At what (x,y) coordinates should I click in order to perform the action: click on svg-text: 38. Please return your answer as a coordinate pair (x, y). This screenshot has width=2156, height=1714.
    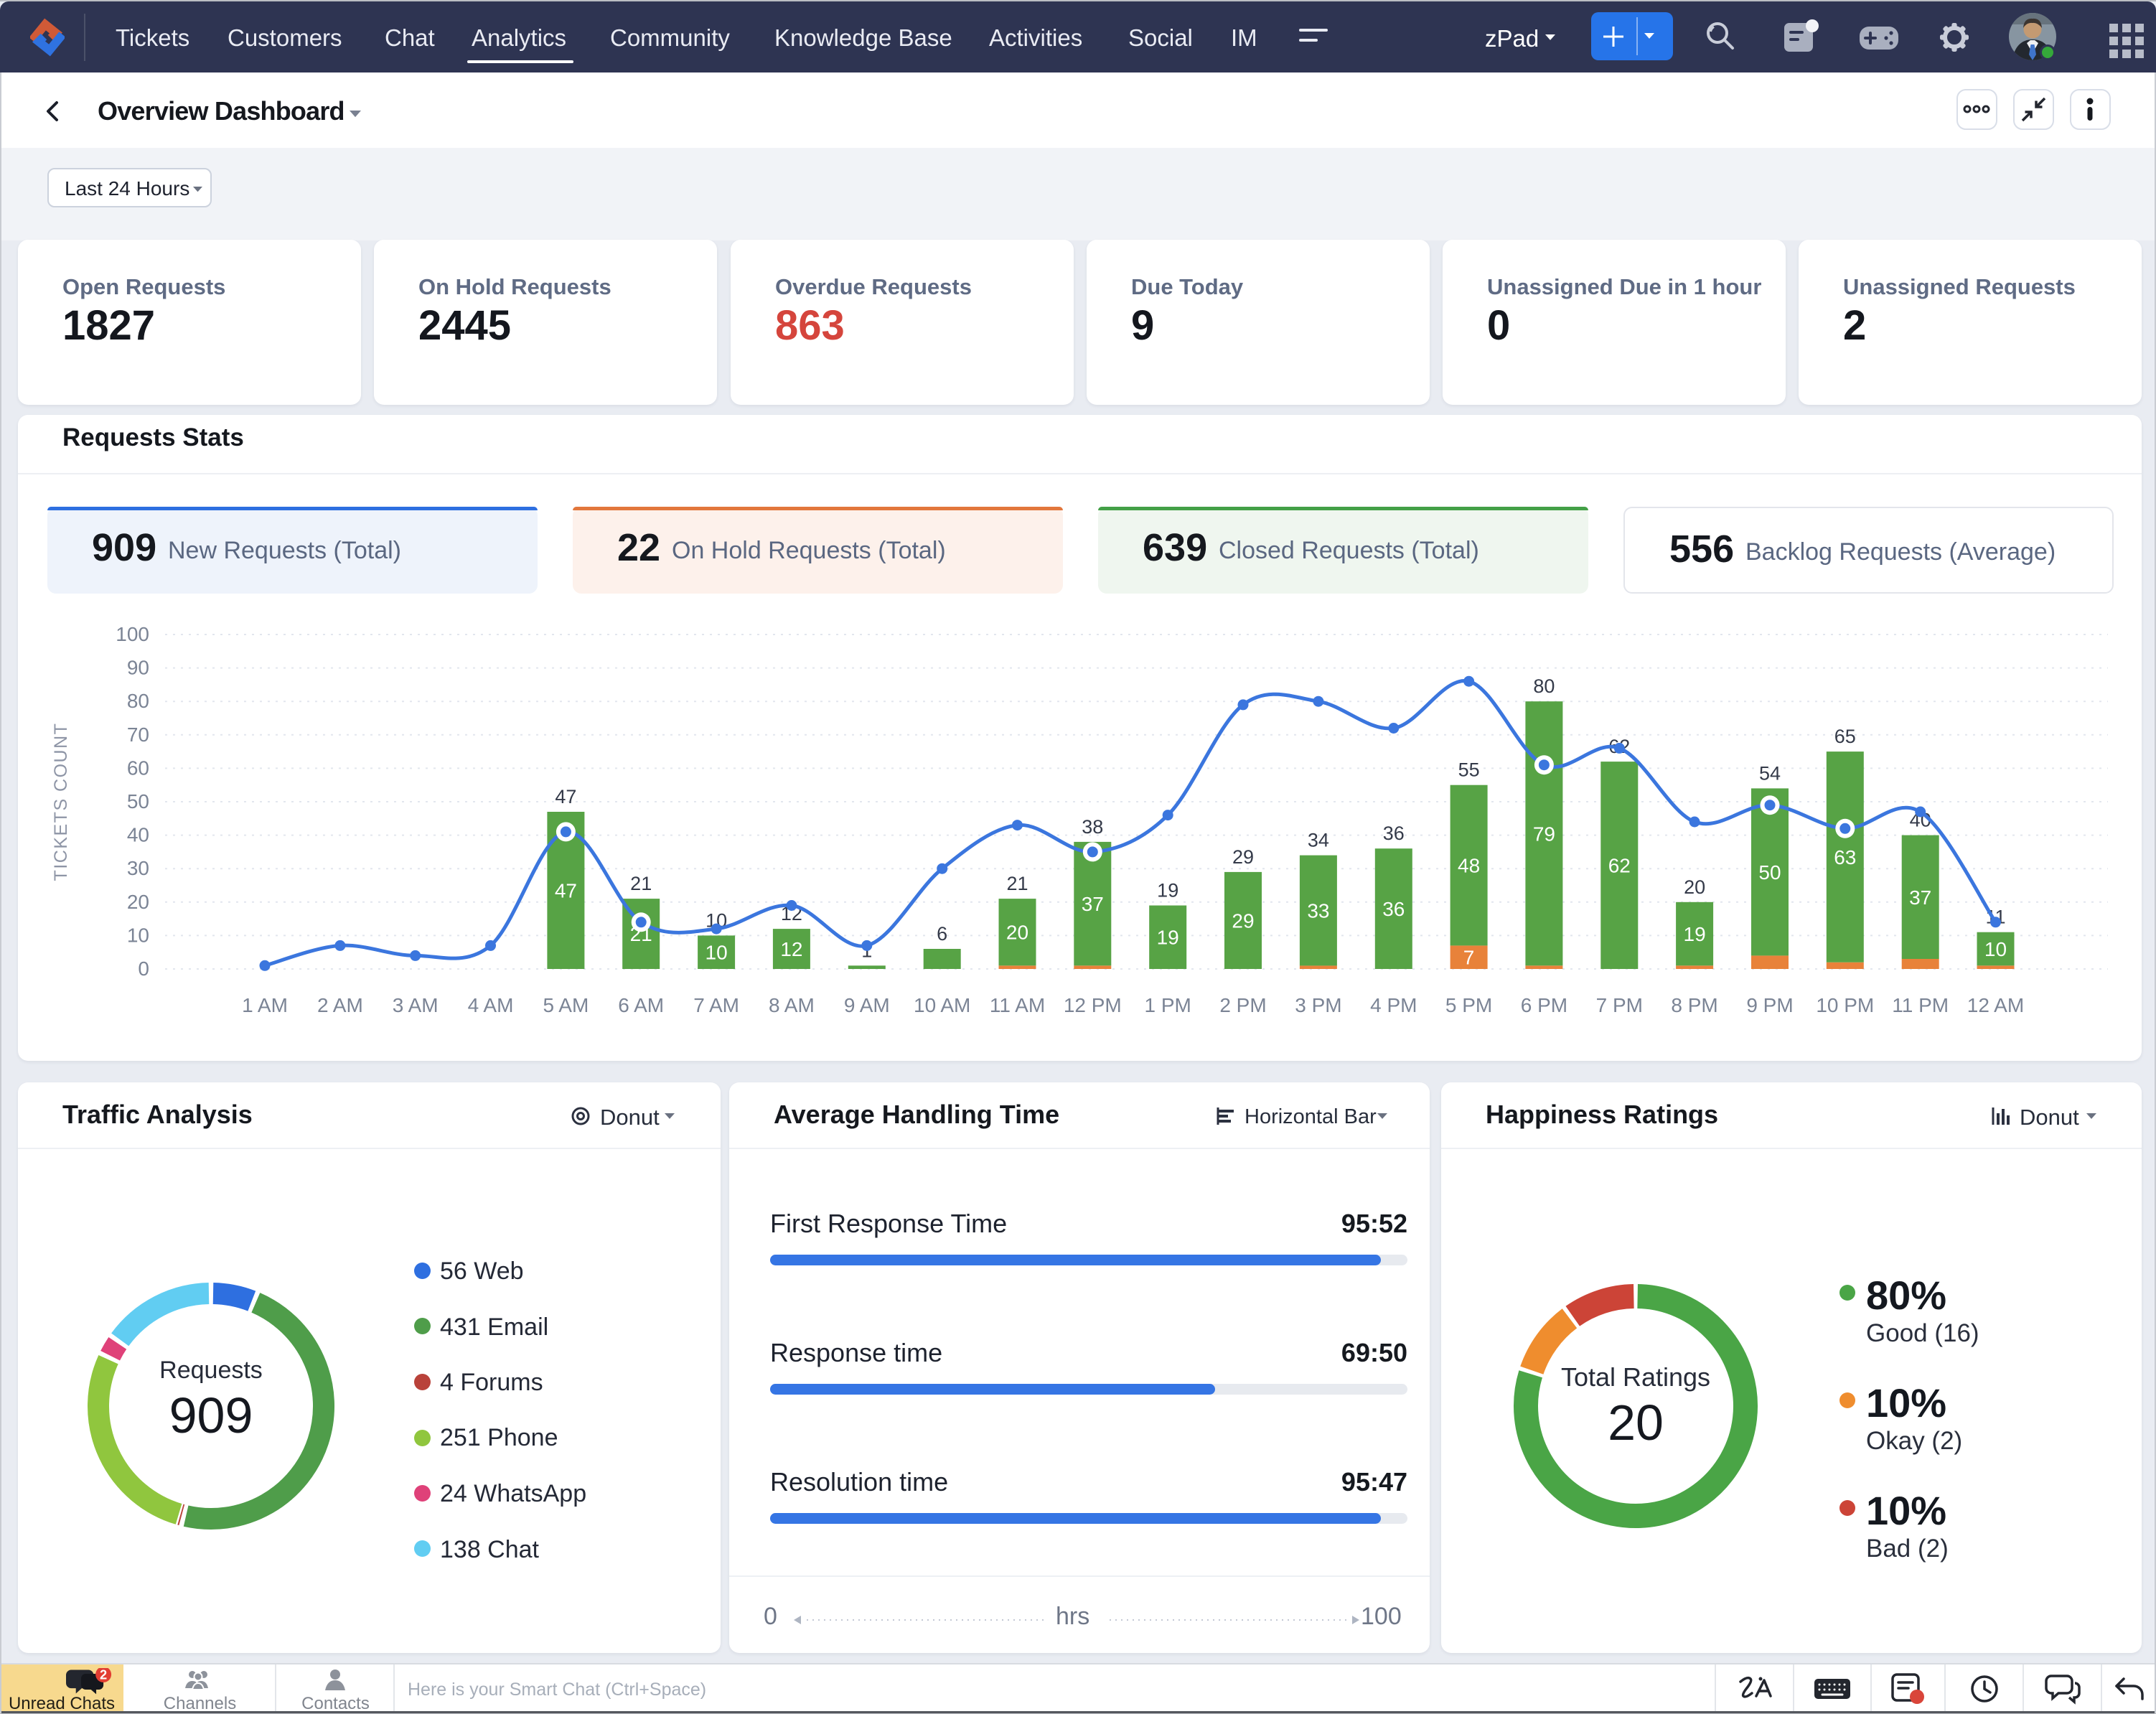
    Looking at the image, I should click on (1092, 827).